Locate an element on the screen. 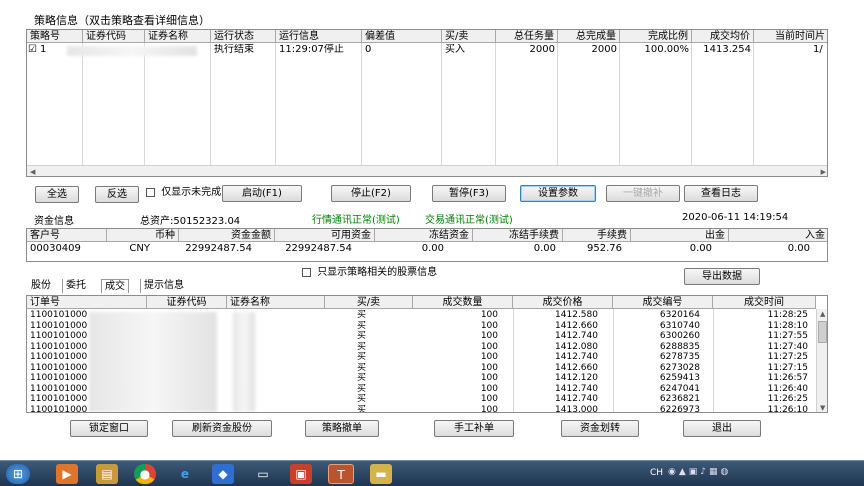 Image resolution: width=864 pixels, height=486 pixels. datetime: 2020-06-11 14:19:54 is located at coordinates (735, 217).